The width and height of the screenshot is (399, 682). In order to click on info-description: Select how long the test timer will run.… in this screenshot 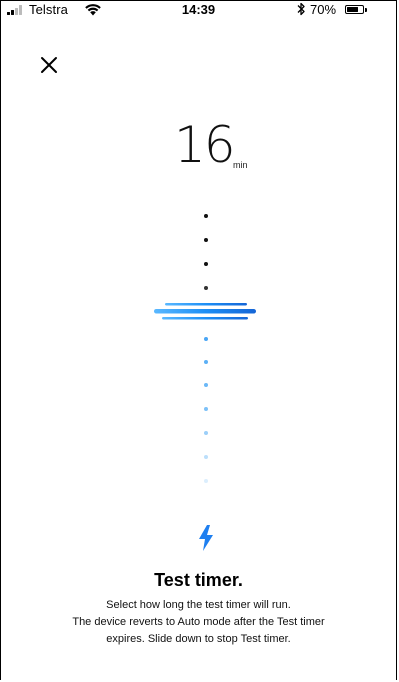, I will do `click(198, 622)`.